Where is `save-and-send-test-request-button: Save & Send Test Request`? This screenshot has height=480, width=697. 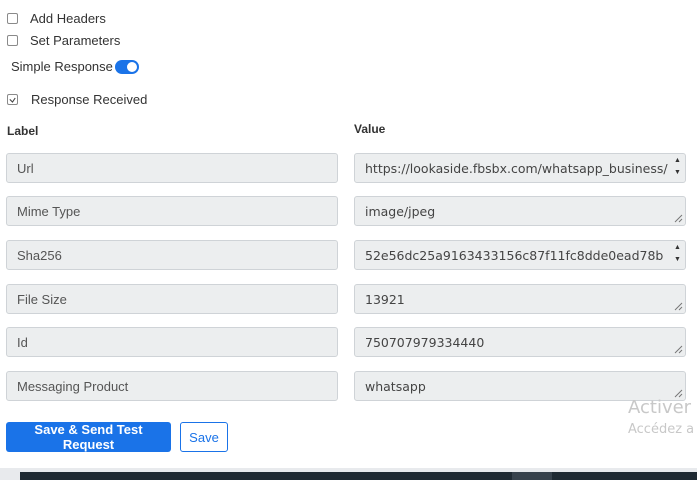 save-and-send-test-request-button: Save & Send Test Request is located at coordinates (88, 437).